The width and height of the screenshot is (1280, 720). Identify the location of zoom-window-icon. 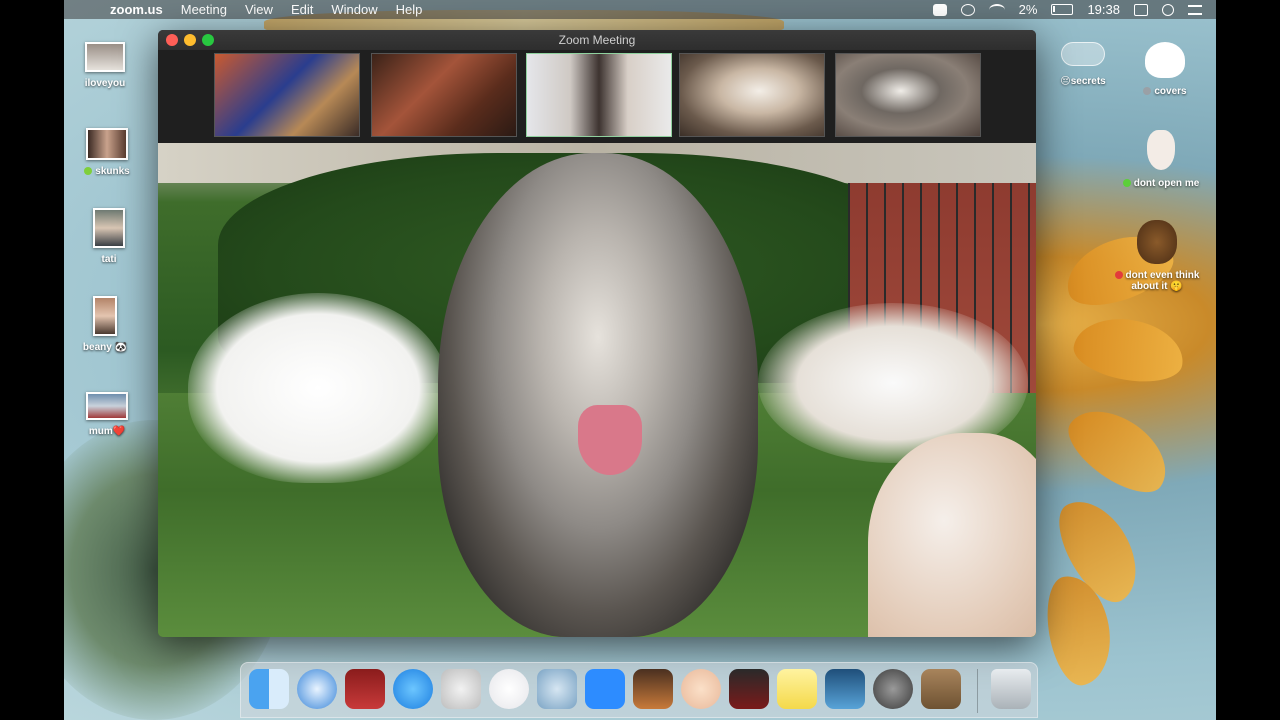
(208, 40).